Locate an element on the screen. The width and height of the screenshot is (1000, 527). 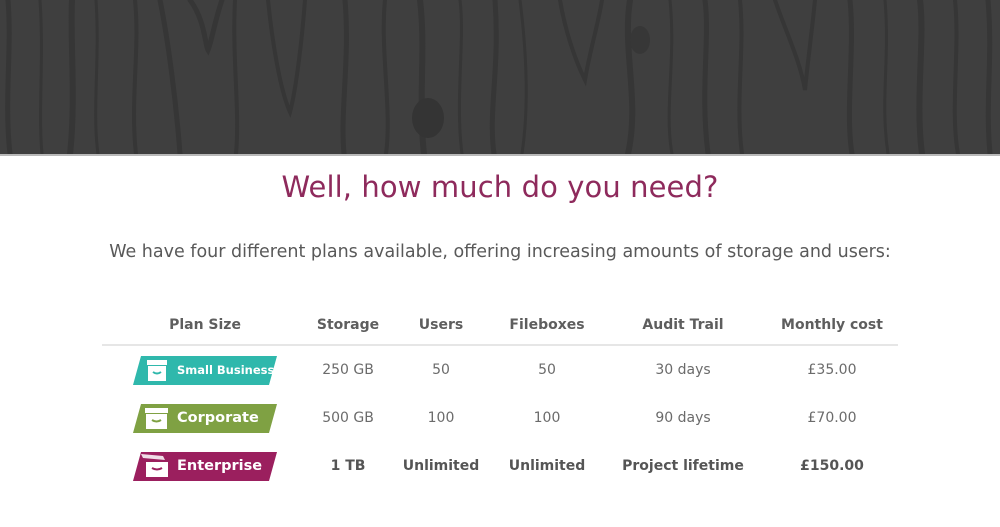
storage-cell: 1 TB is located at coordinates (348, 466).